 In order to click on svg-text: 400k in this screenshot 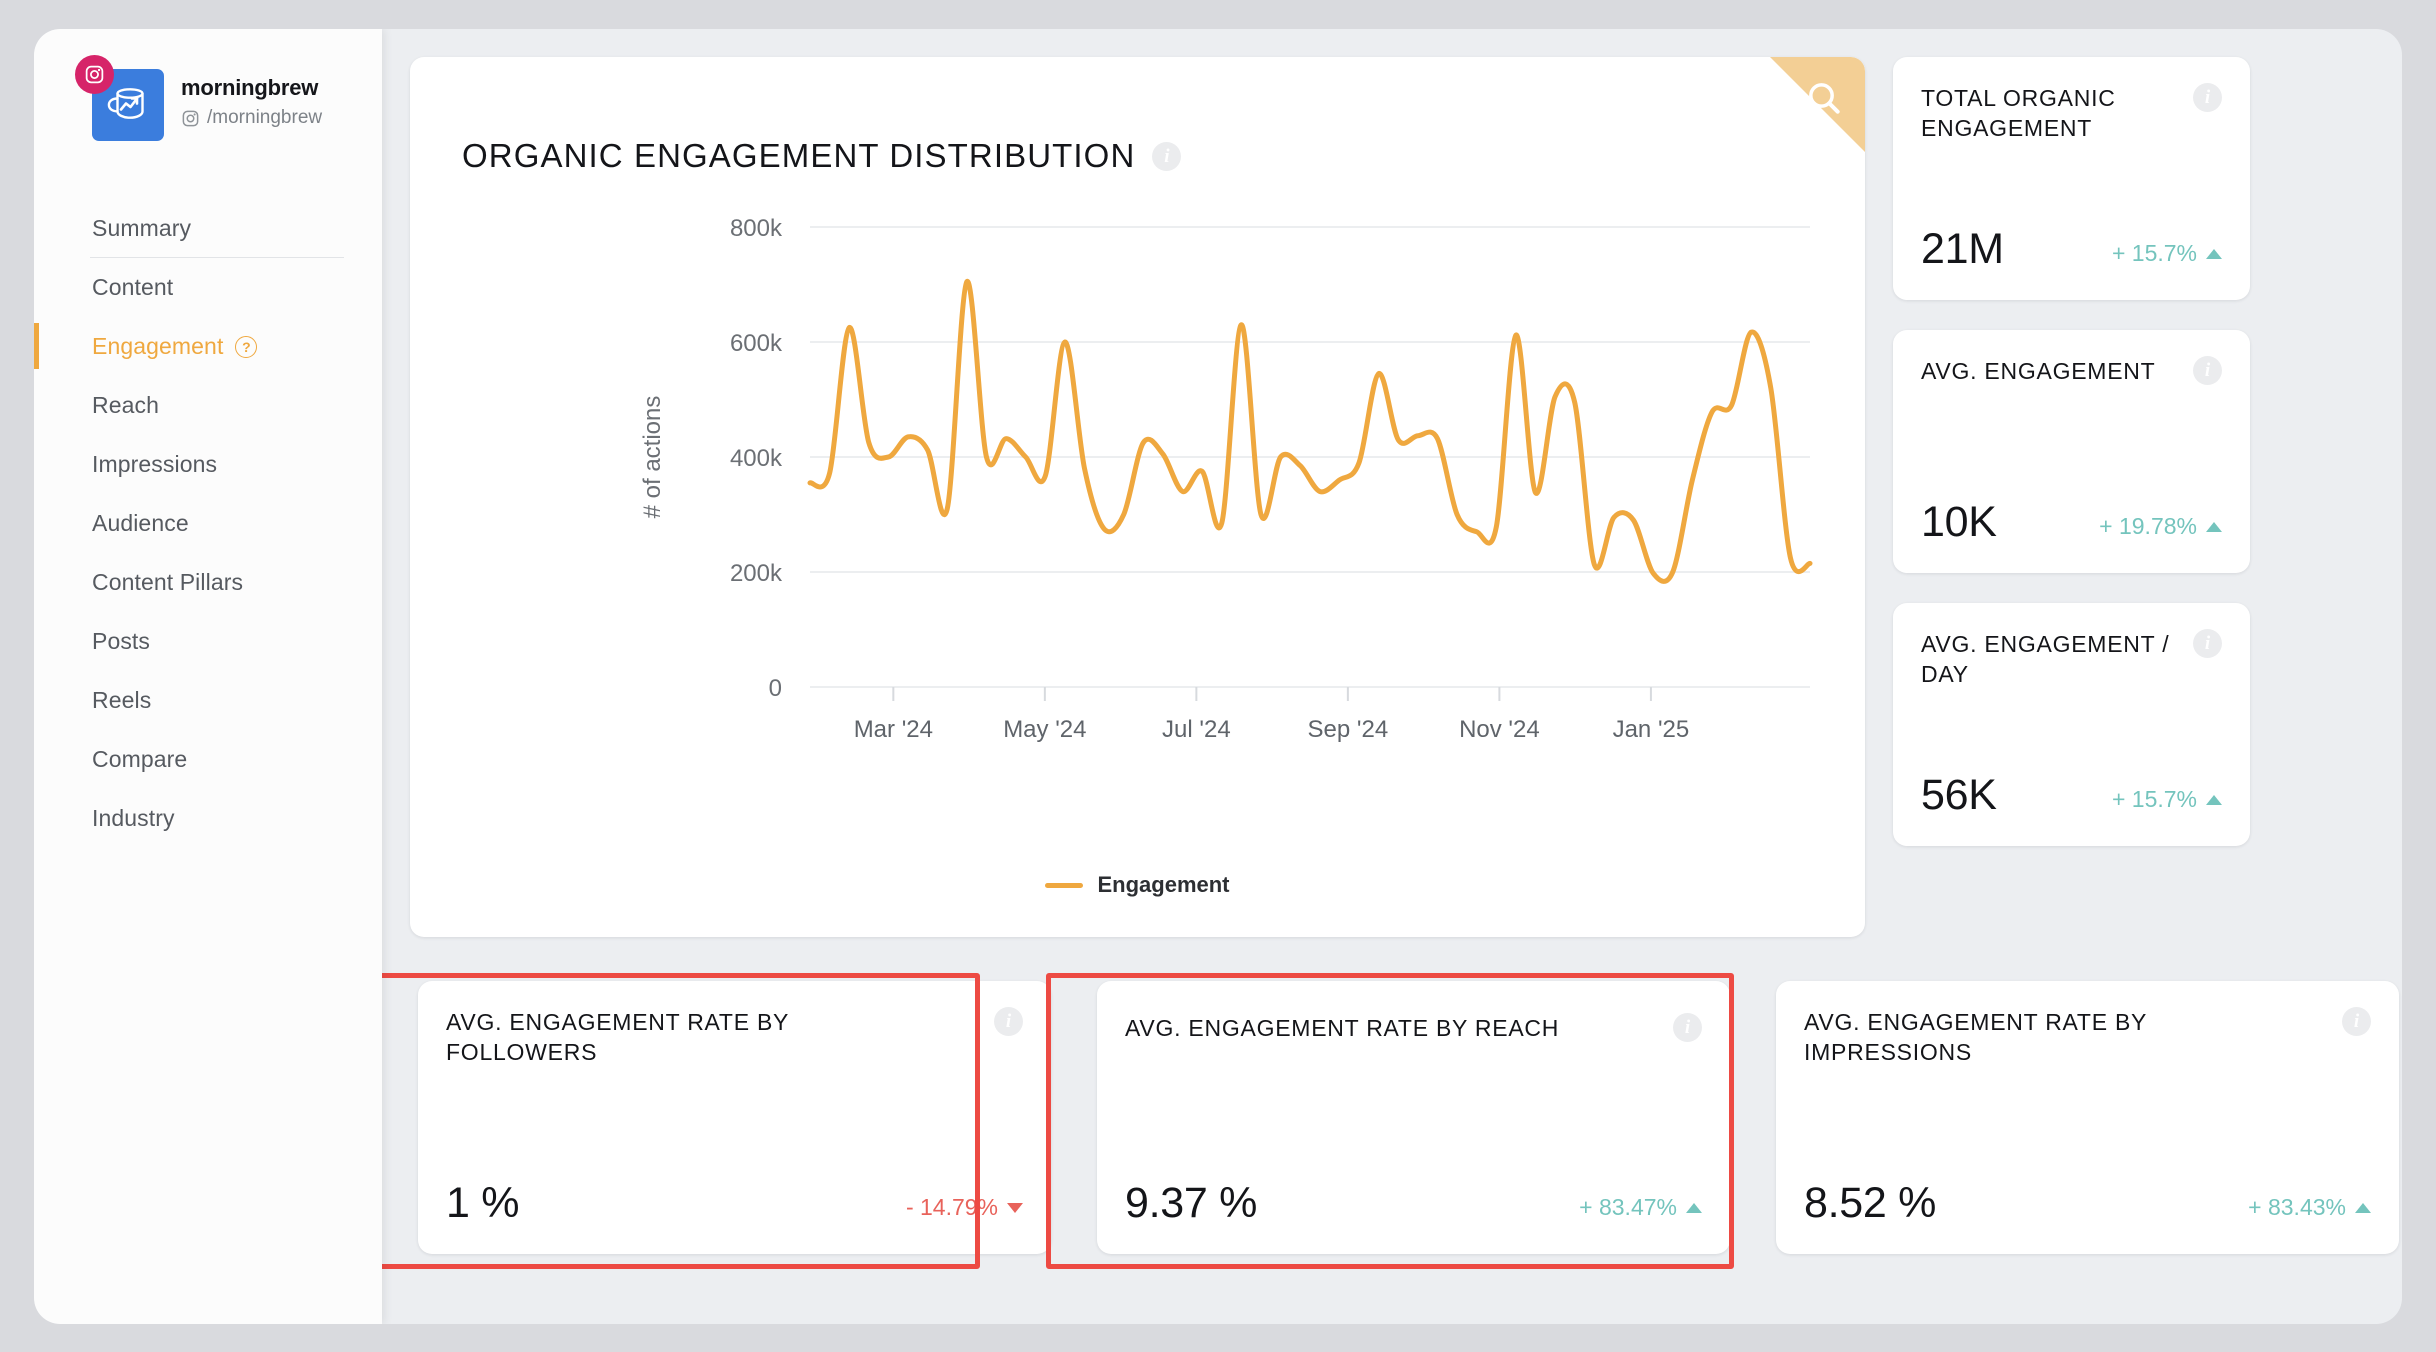, I will do `click(756, 458)`.